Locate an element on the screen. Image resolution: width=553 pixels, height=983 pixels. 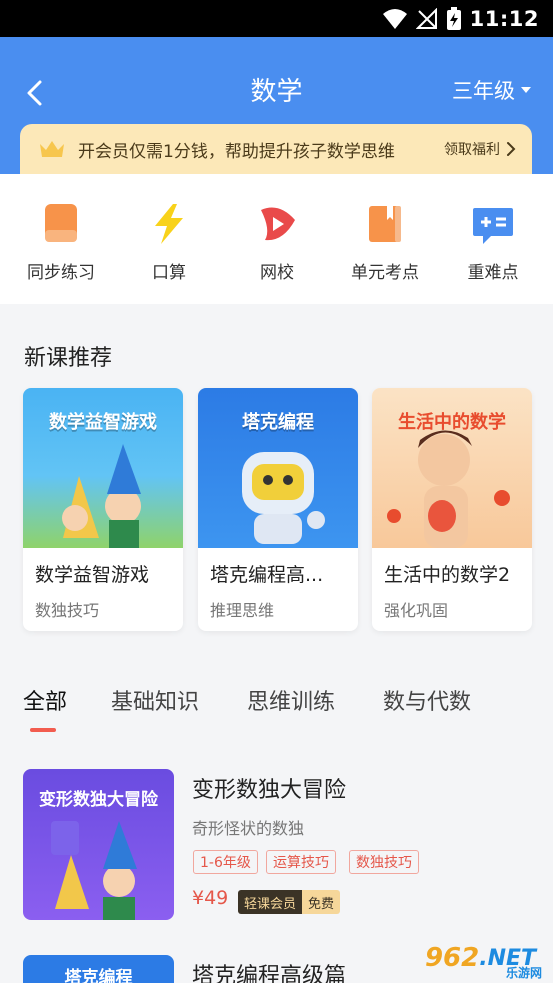
course-tag-chip: 1-6年级 is located at coordinates (225, 862).